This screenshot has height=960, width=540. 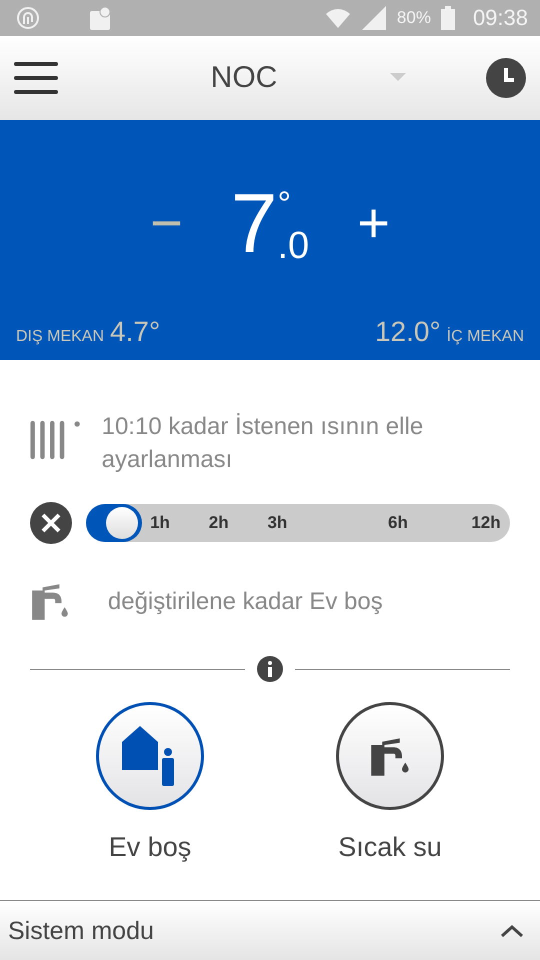 What do you see at coordinates (373, 223) in the screenshot?
I see `increase-button: +` at bounding box center [373, 223].